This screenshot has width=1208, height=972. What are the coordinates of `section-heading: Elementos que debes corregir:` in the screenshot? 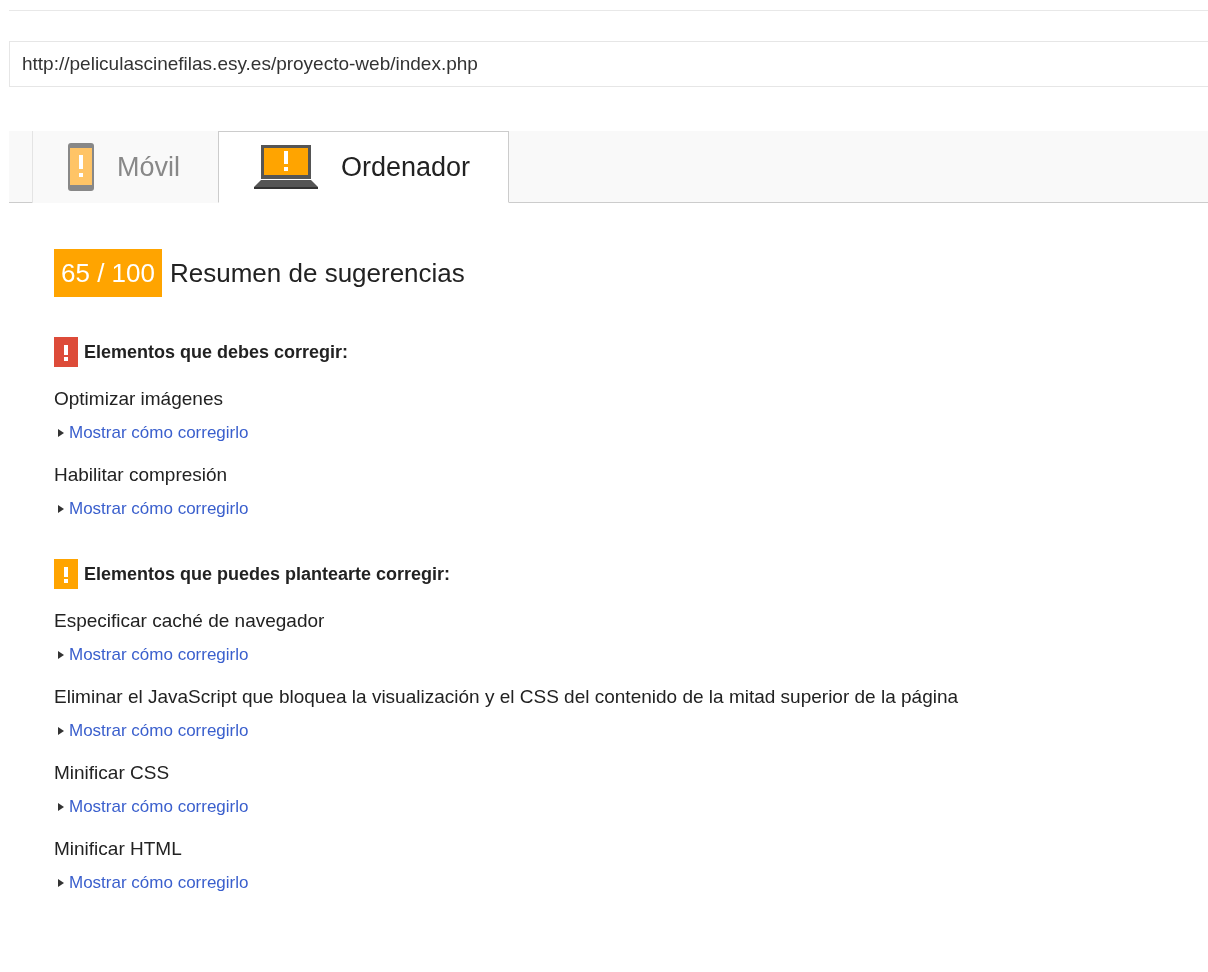 It's located at (216, 352).